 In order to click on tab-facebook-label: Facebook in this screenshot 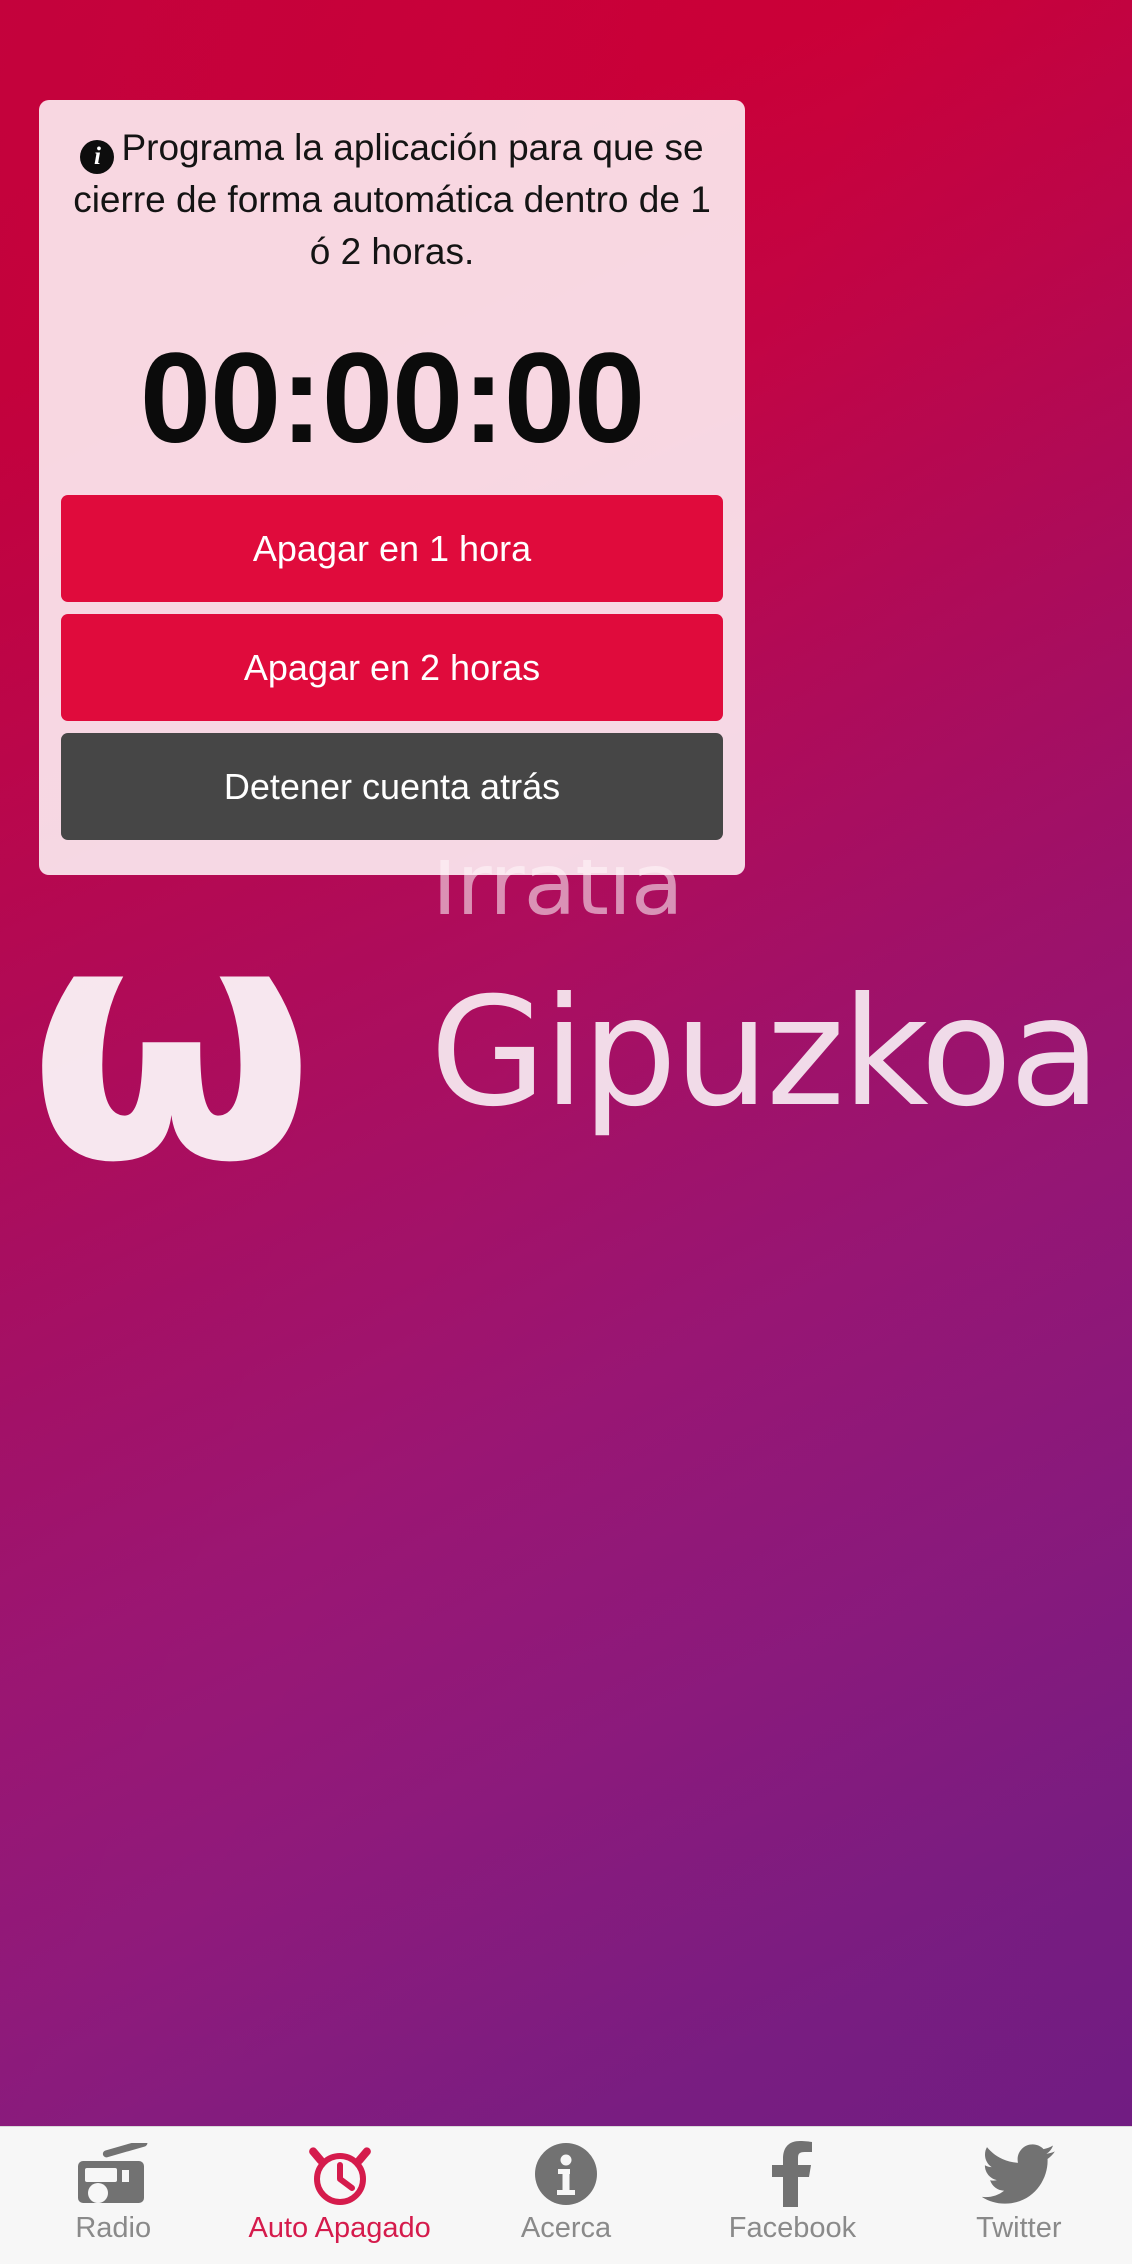, I will do `click(792, 2228)`.